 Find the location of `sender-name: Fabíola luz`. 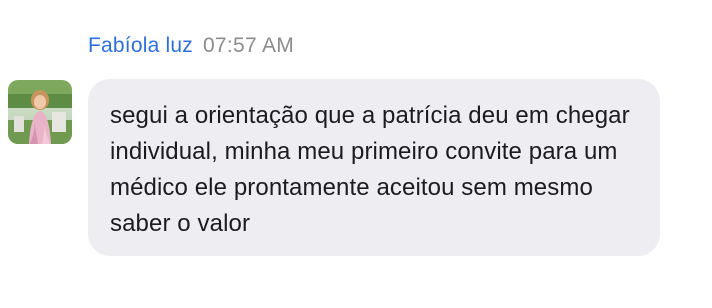

sender-name: Fabíola luz is located at coordinates (140, 46).